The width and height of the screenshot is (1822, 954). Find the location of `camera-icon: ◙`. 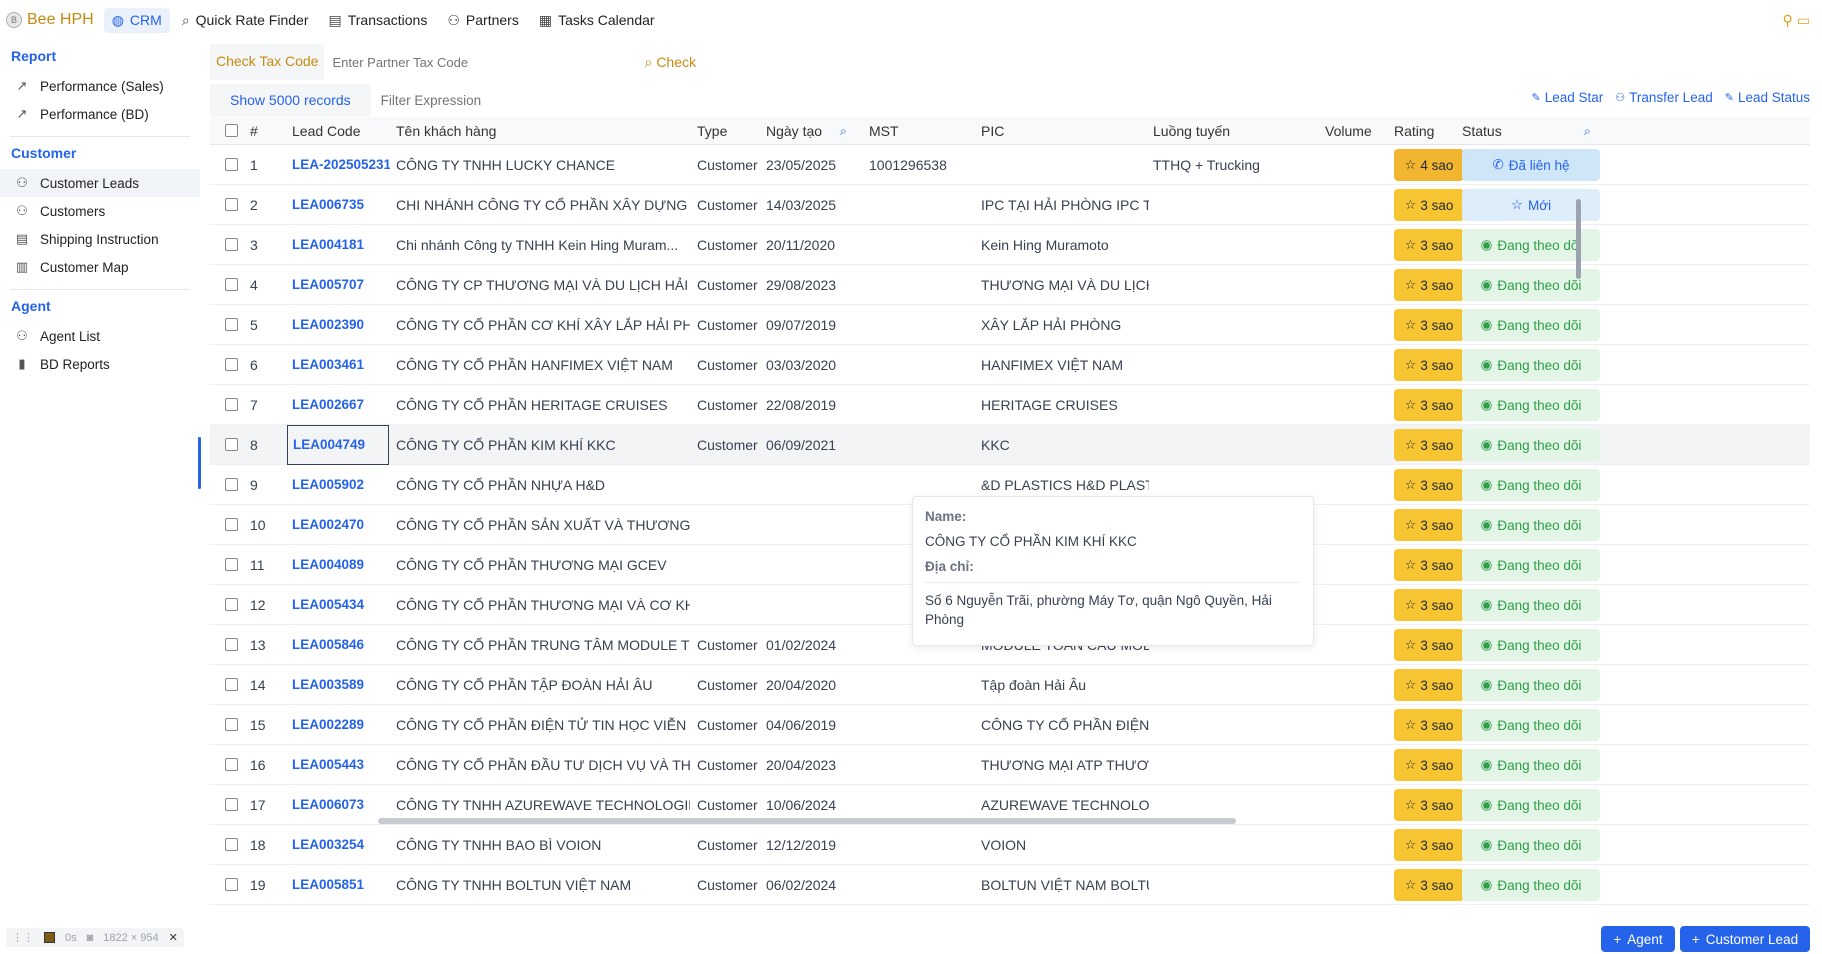

camera-icon: ◙ is located at coordinates (90, 938).